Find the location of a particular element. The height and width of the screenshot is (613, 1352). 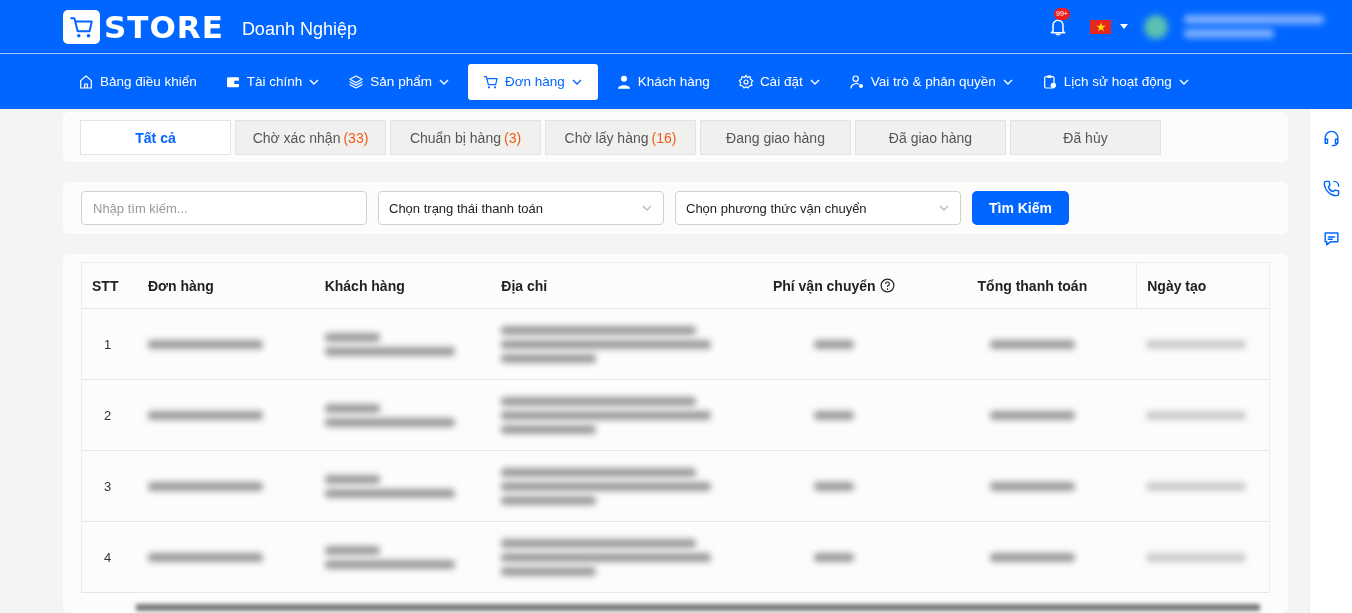

gear-icon is located at coordinates (745, 81).